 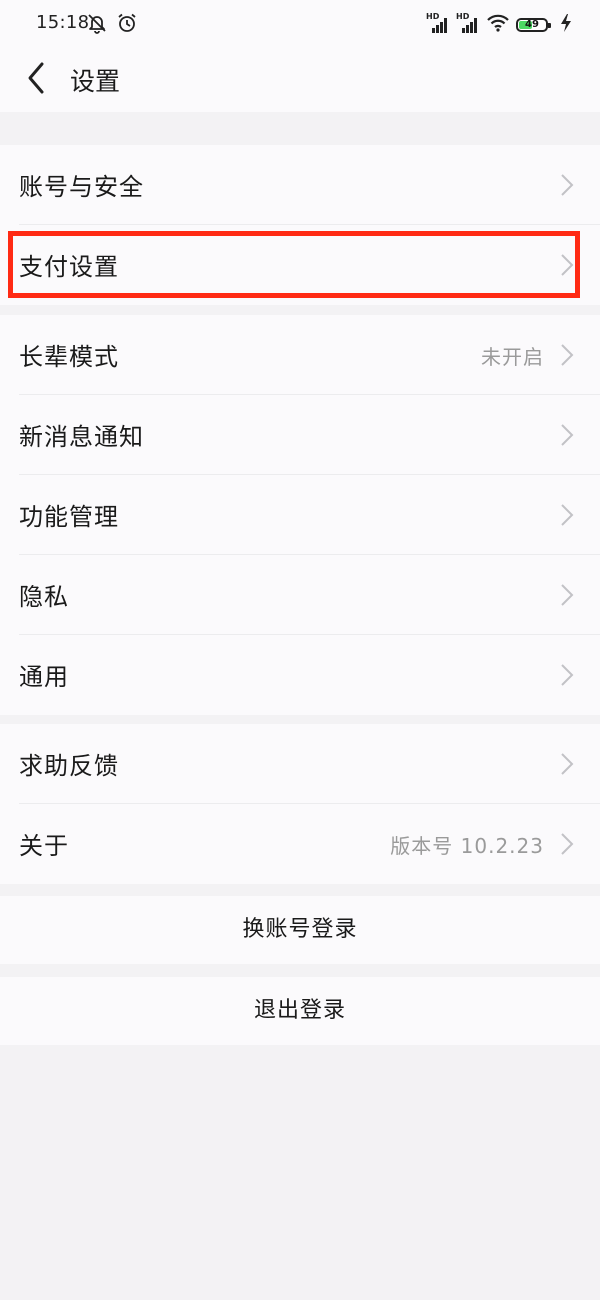 What do you see at coordinates (300, 930) in the screenshot?
I see `switch-account-button: 换账号登录` at bounding box center [300, 930].